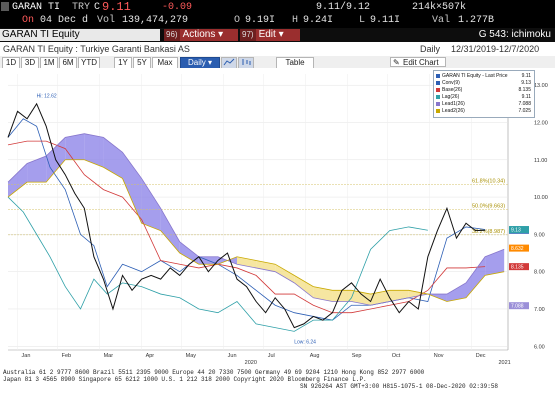 This screenshot has height=400, width=555. What do you see at coordinates (452, 90) in the screenshot?
I see `legend-label: Base(26)` at bounding box center [452, 90].